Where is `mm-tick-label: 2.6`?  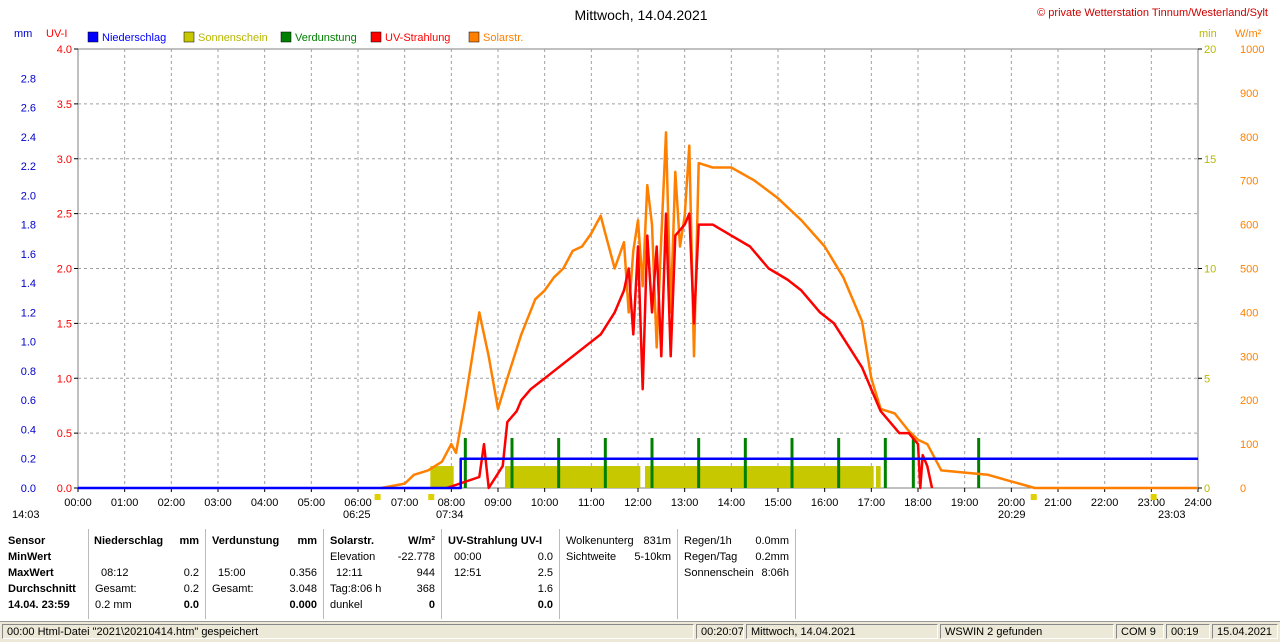 mm-tick-label: 2.6 is located at coordinates (28, 109).